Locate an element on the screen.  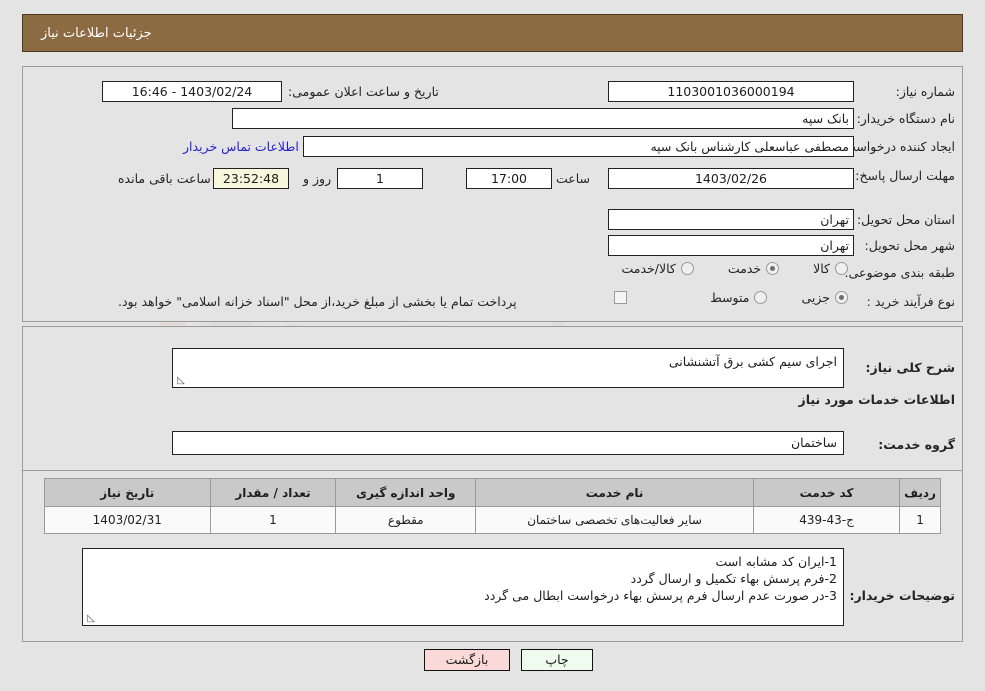
request-creator-value: مصطفی عباسعلی کارشناس بانک سپه is located at coordinates (578, 146).